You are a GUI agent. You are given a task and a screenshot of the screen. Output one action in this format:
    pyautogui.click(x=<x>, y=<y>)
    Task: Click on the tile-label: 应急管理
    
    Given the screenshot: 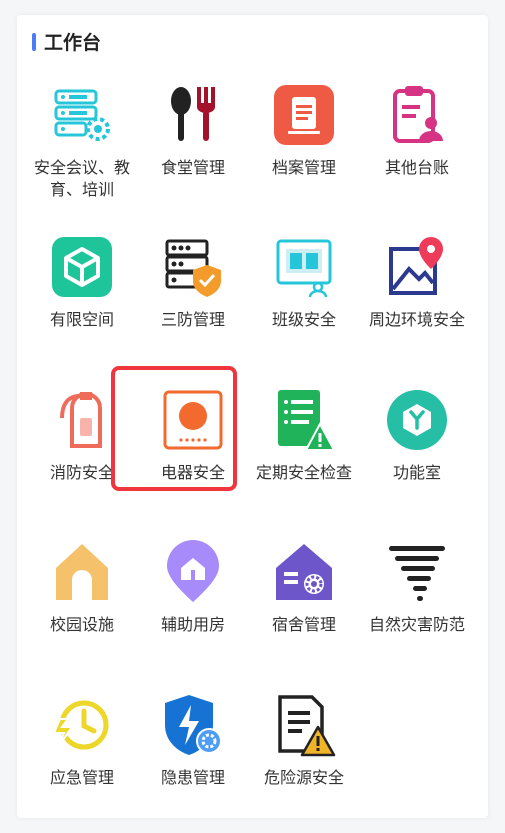 What is the action you would take?
    pyautogui.click(x=81, y=777)
    